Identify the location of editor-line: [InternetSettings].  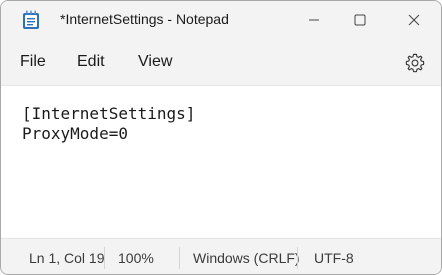
(109, 113).